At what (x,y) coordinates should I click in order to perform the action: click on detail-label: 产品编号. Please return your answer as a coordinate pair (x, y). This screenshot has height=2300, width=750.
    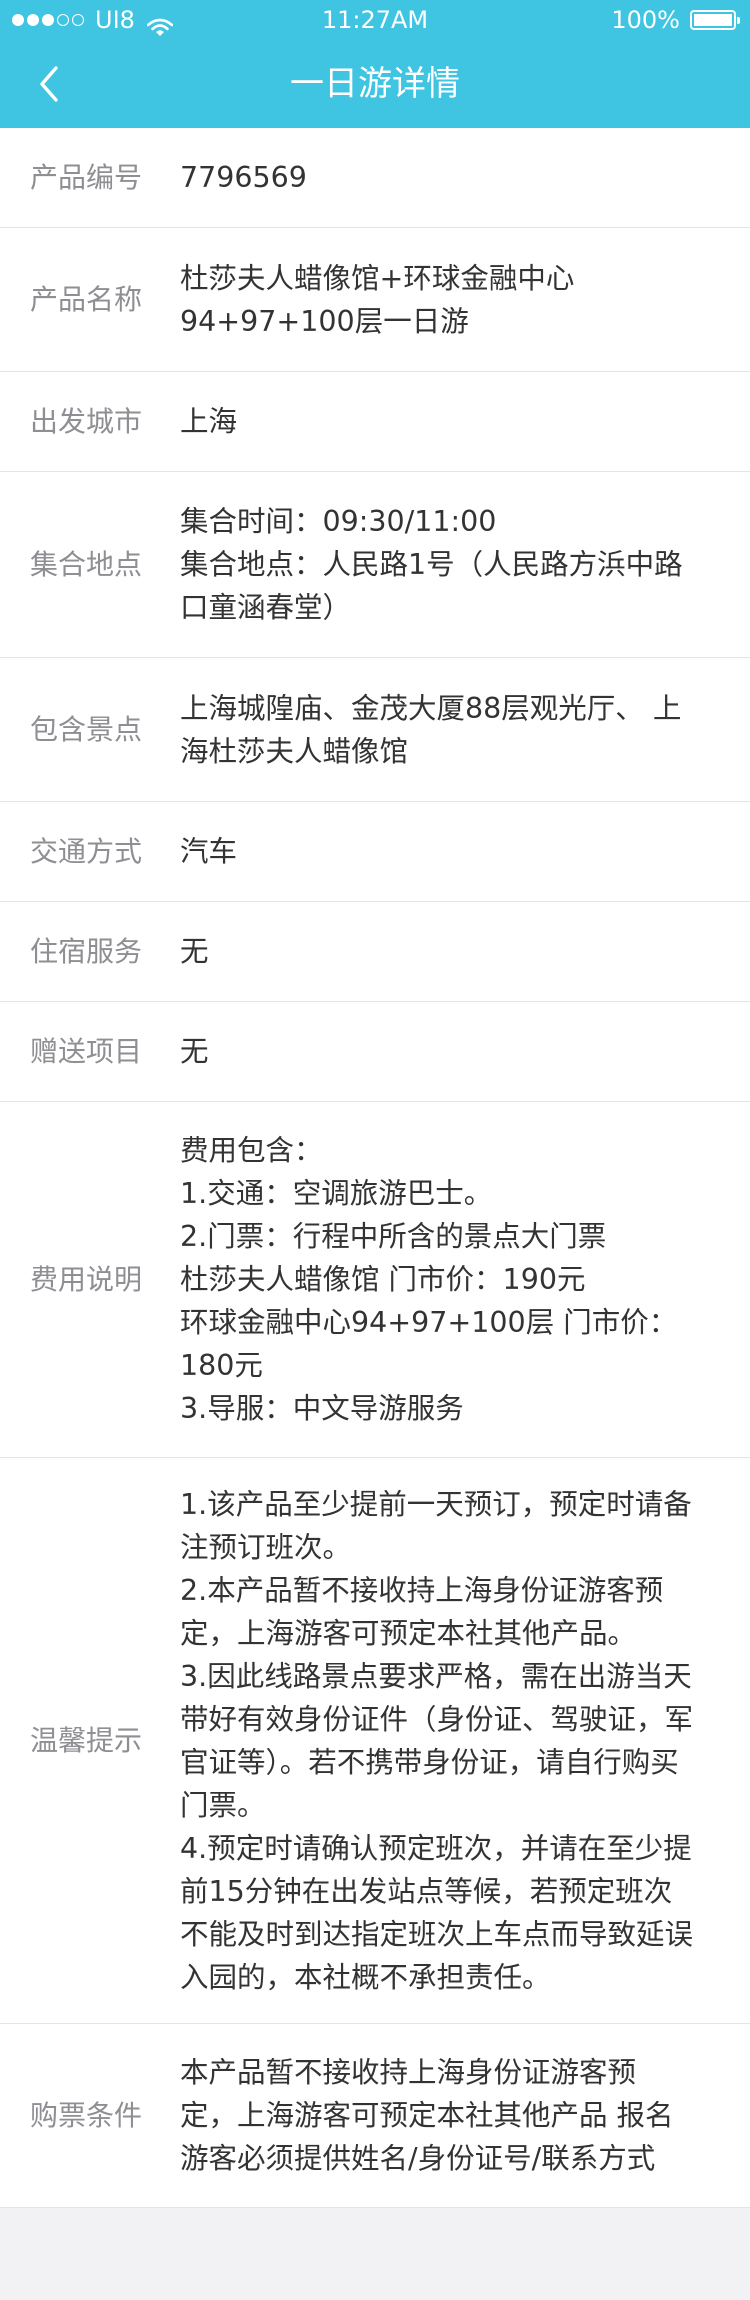
    Looking at the image, I should click on (86, 177).